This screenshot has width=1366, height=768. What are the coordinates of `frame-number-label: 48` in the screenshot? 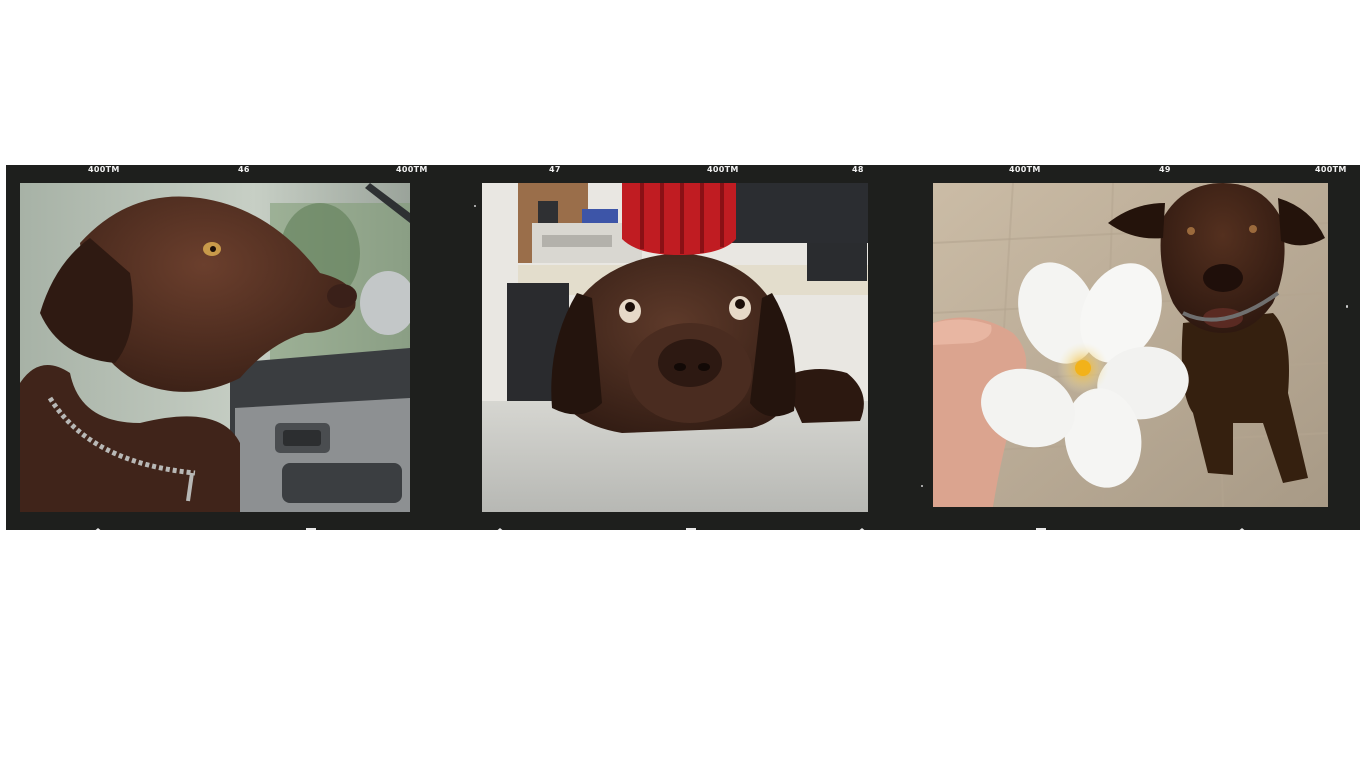 It's located at (858, 169).